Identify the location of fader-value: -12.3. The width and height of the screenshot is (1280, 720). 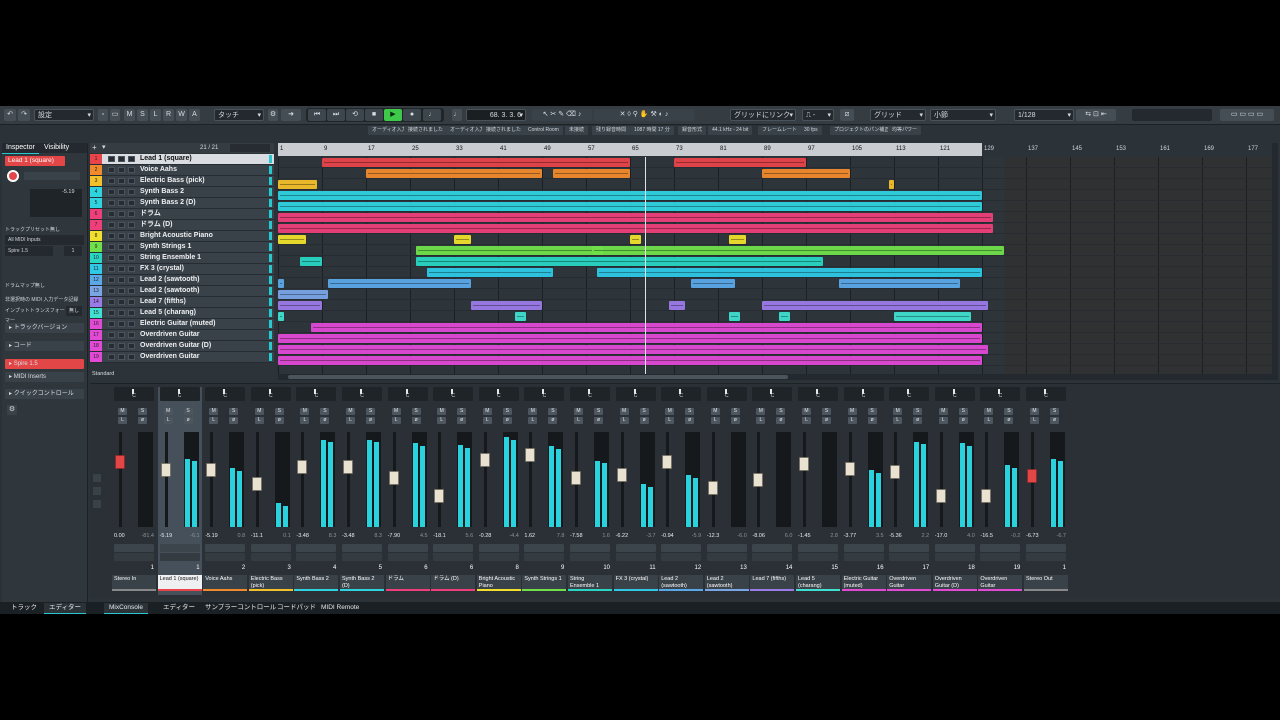
(713, 536).